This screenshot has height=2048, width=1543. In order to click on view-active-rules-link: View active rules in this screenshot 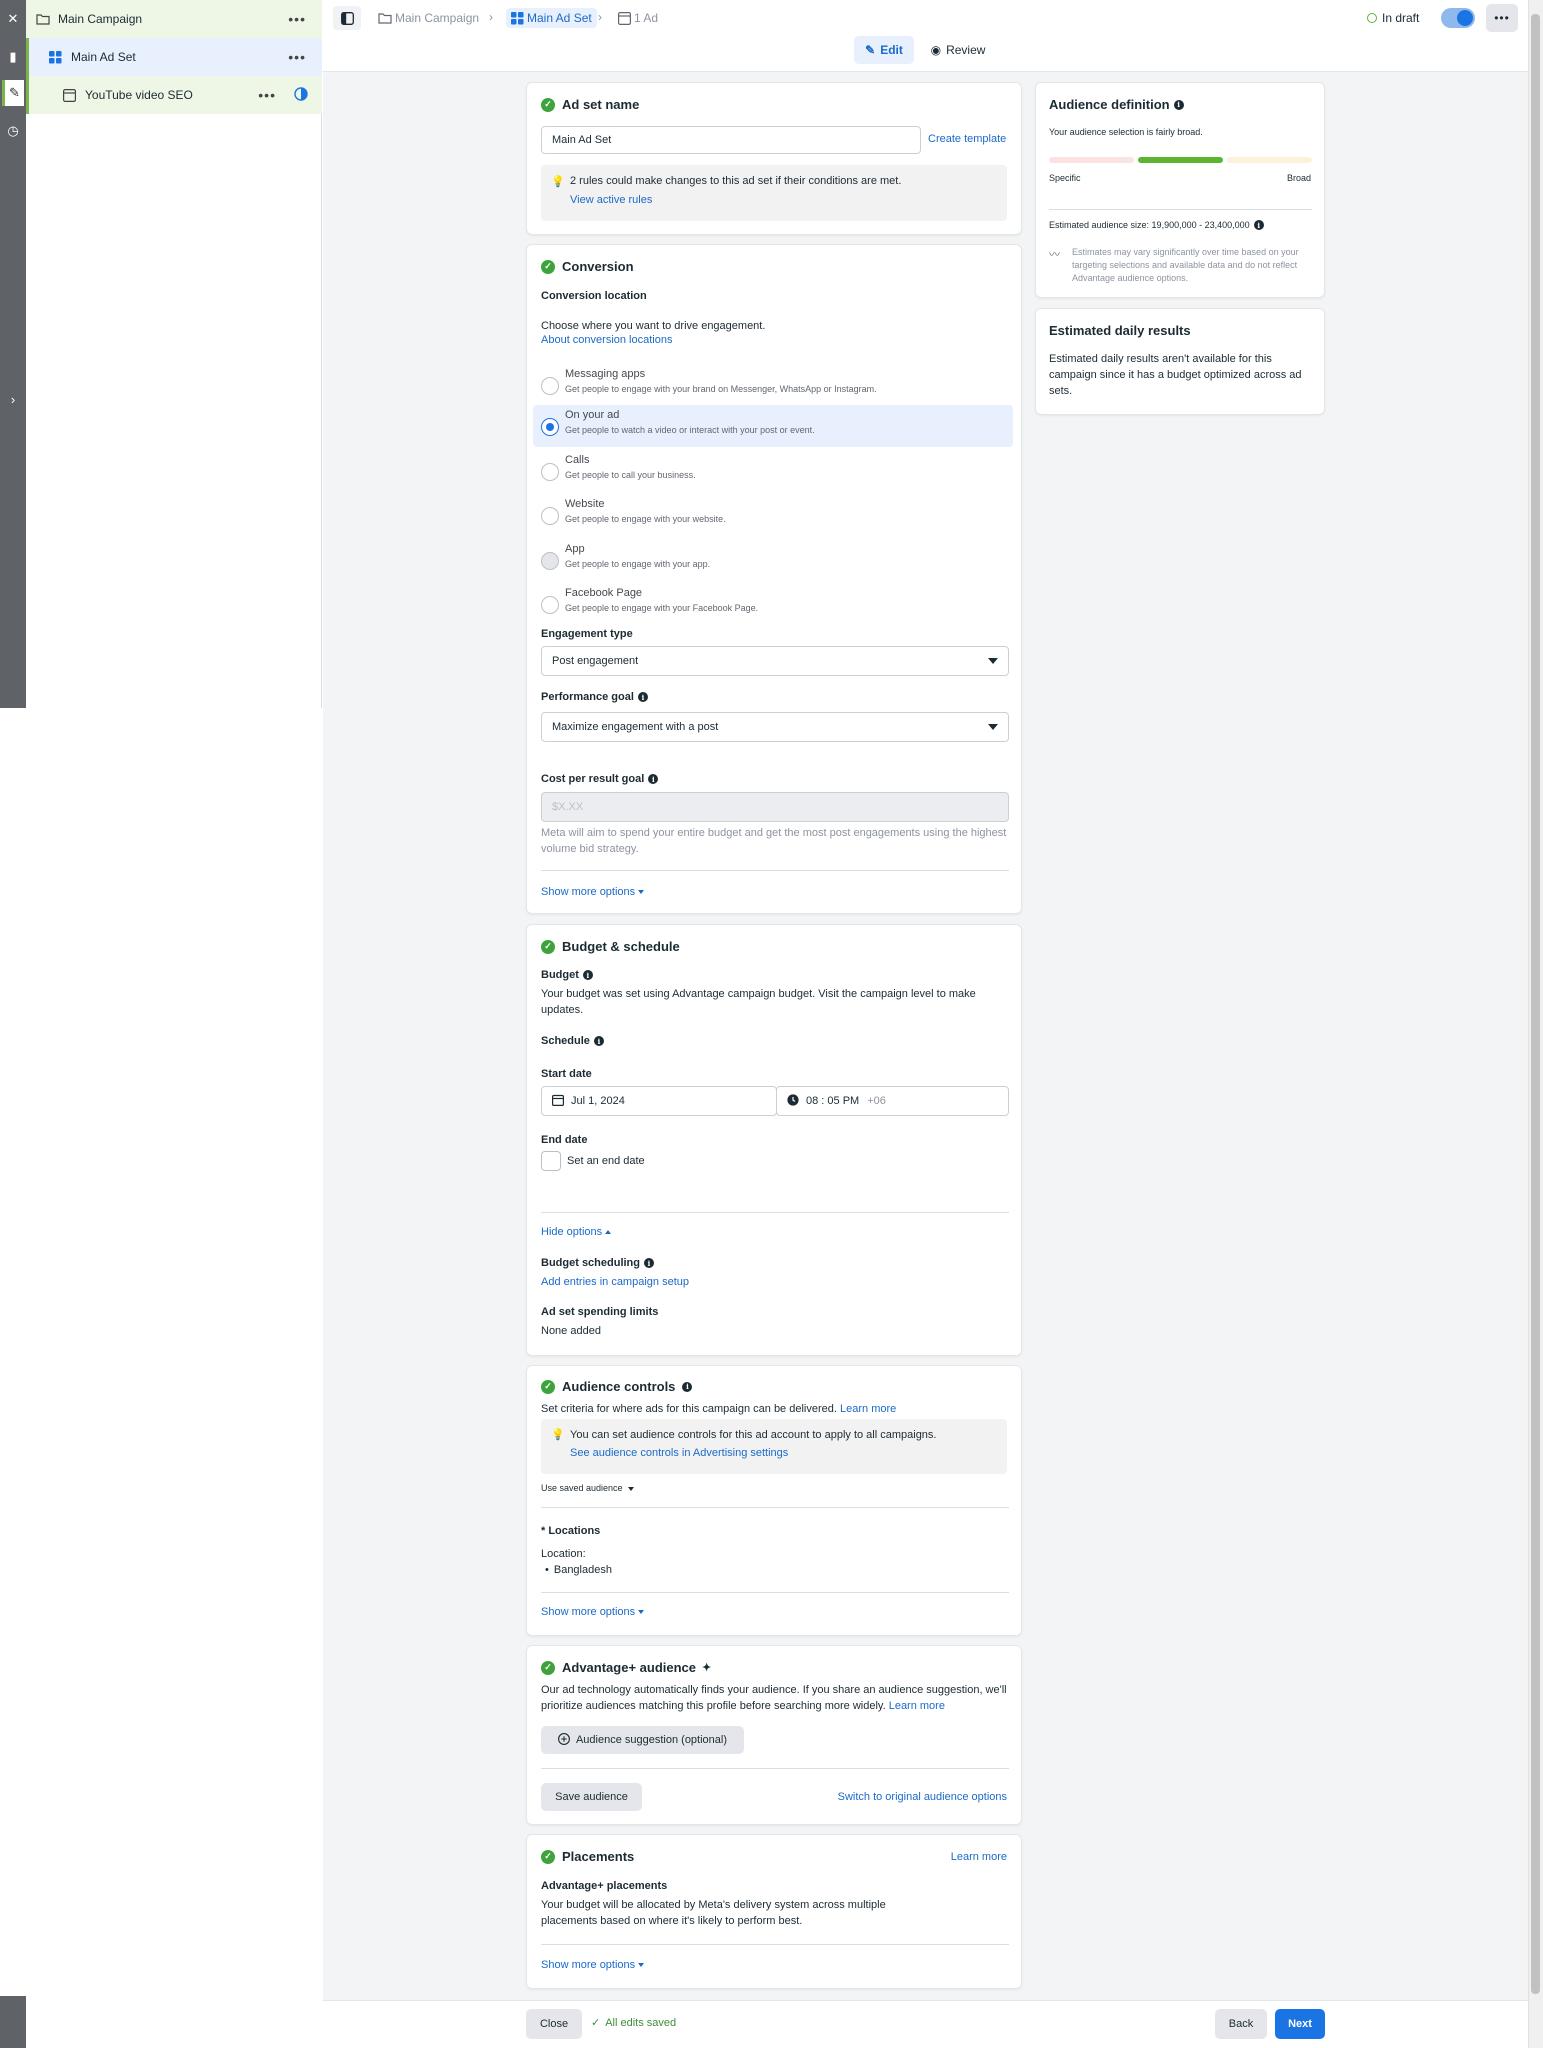, I will do `click(611, 200)`.